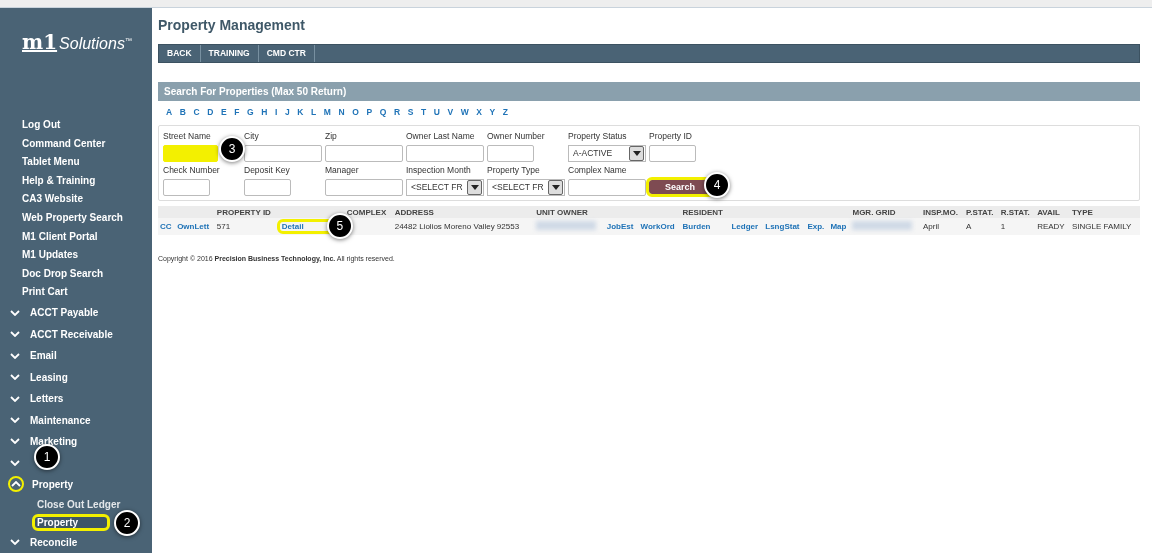 The height and width of the screenshot is (553, 1152). I want to click on table-cell: 24482 Liolios Moreno Valley 92553, so click(457, 226).